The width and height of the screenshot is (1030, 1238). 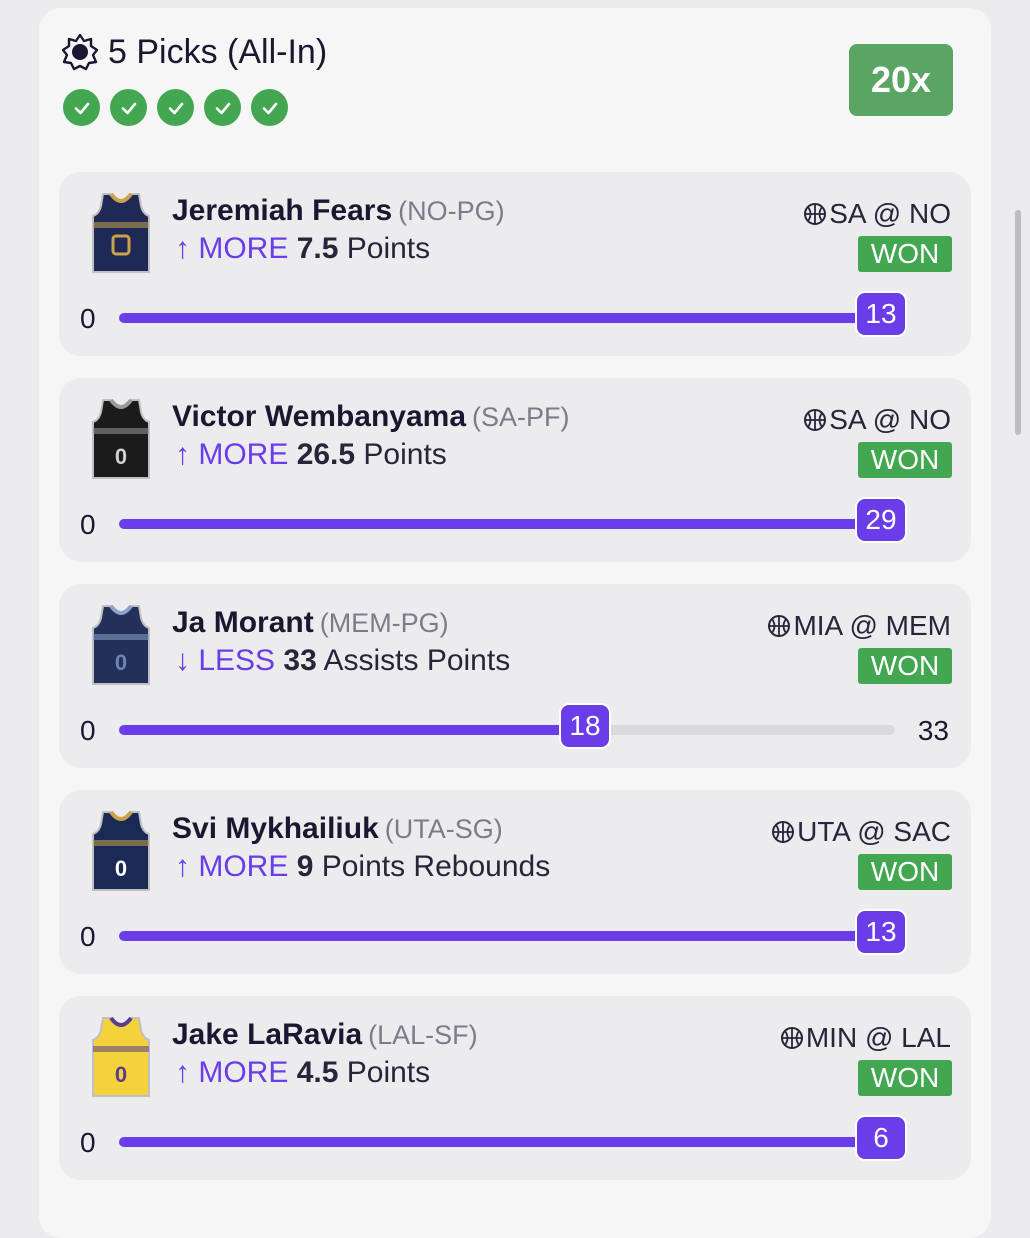 What do you see at coordinates (423, 1035) in the screenshot?
I see `player-position: (LAL-SF)` at bounding box center [423, 1035].